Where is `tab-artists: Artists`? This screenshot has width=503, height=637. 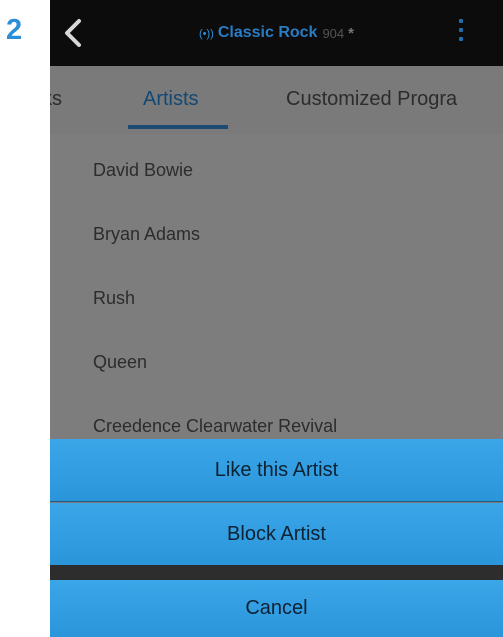
tab-artists: Artists is located at coordinates (171, 99).